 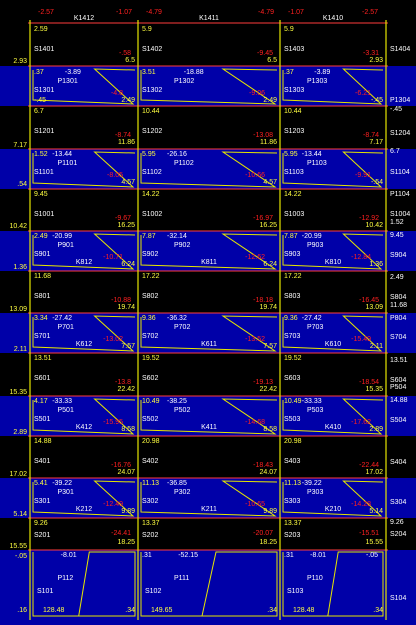 What do you see at coordinates (43, 358) in the screenshot?
I see `slab-value: 13.51` at bounding box center [43, 358].